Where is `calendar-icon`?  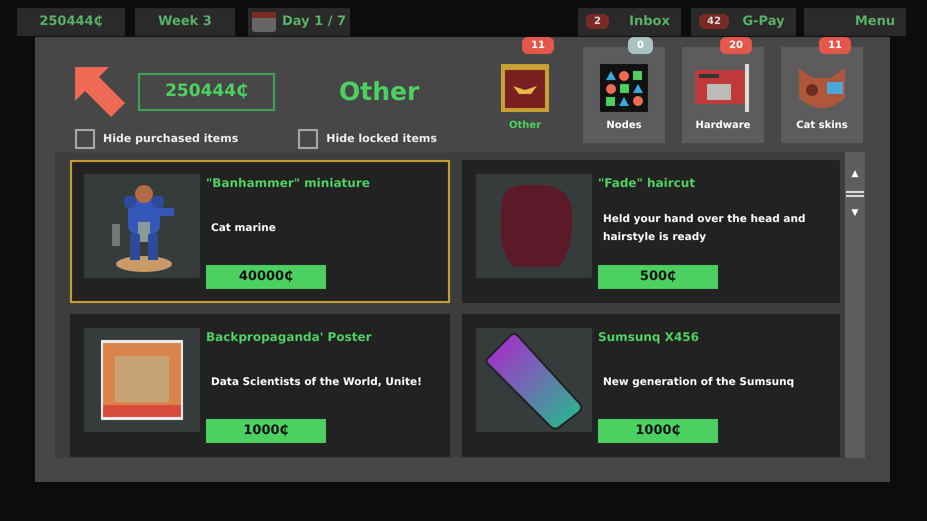
calendar-icon is located at coordinates (264, 22).